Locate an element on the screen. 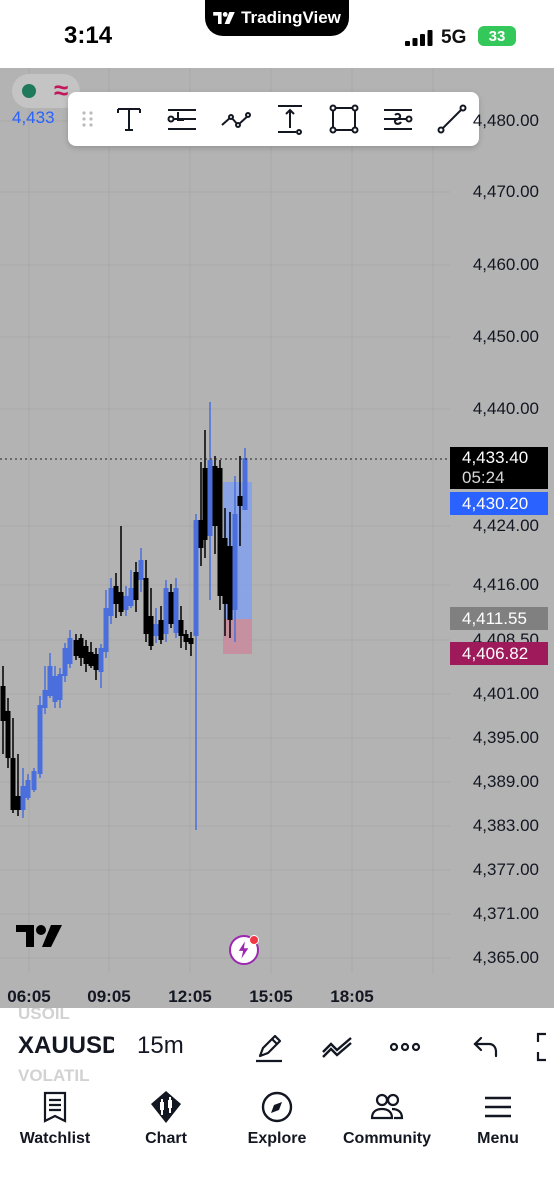  indicators-icon is located at coordinates (337, 1047).